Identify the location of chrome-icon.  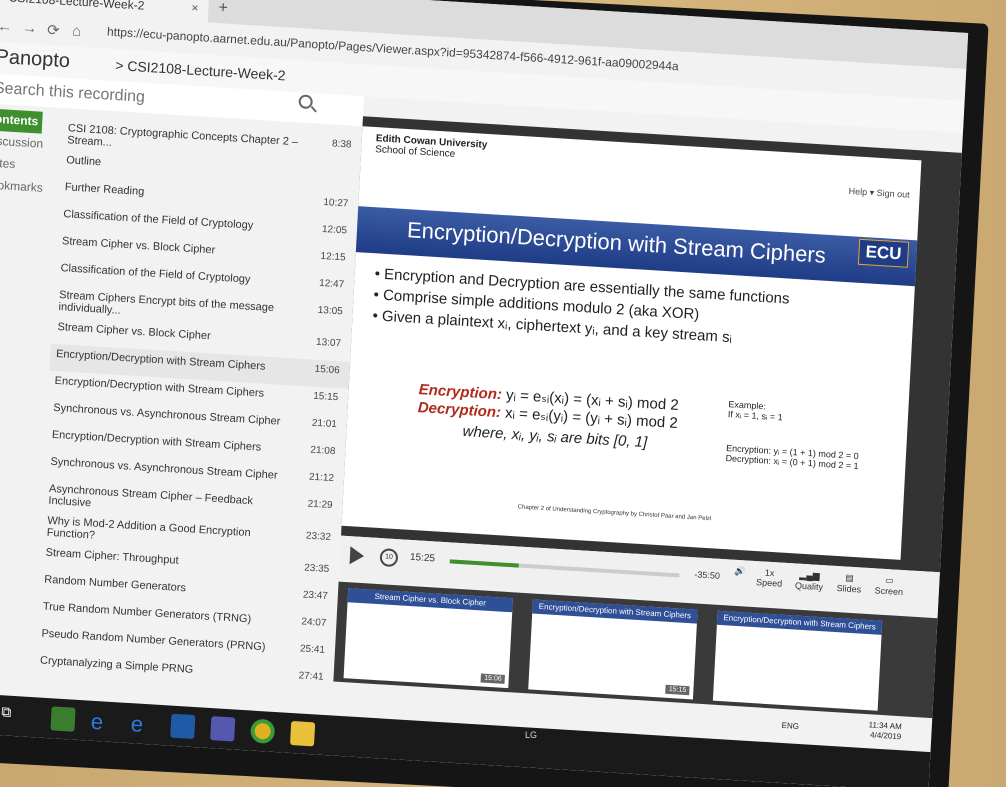
(263, 731).